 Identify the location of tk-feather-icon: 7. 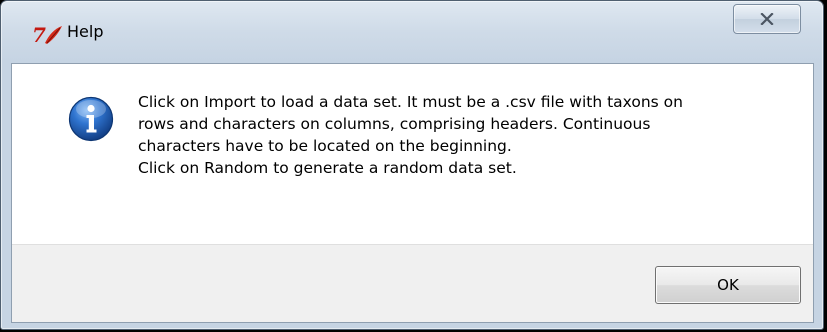
(47, 35).